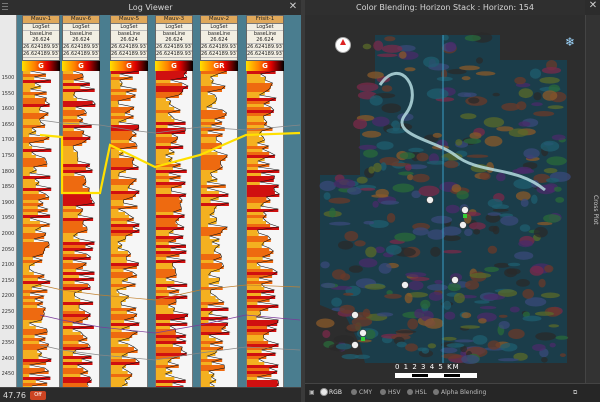  What do you see at coordinates (312, 392) in the screenshot?
I see `layers-icon: ▣` at bounding box center [312, 392].